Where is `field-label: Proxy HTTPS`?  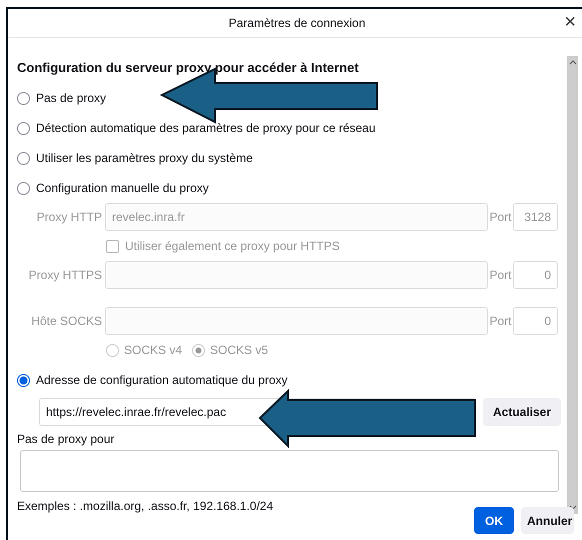
field-label: Proxy HTTPS is located at coordinates (65, 275).